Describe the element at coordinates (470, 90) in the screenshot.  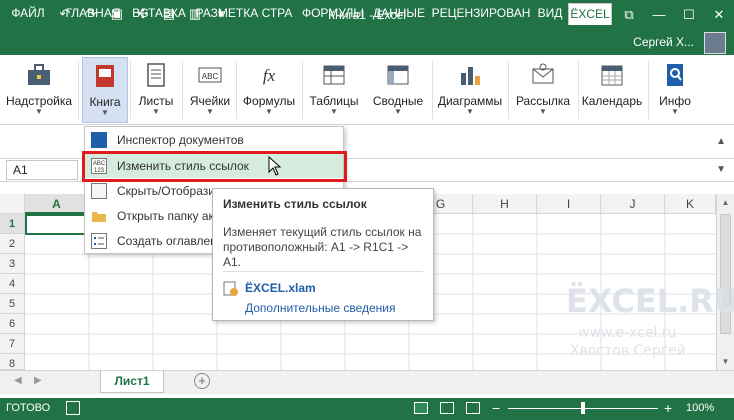
I see `charts-button: Диаграммы ▼` at that location.